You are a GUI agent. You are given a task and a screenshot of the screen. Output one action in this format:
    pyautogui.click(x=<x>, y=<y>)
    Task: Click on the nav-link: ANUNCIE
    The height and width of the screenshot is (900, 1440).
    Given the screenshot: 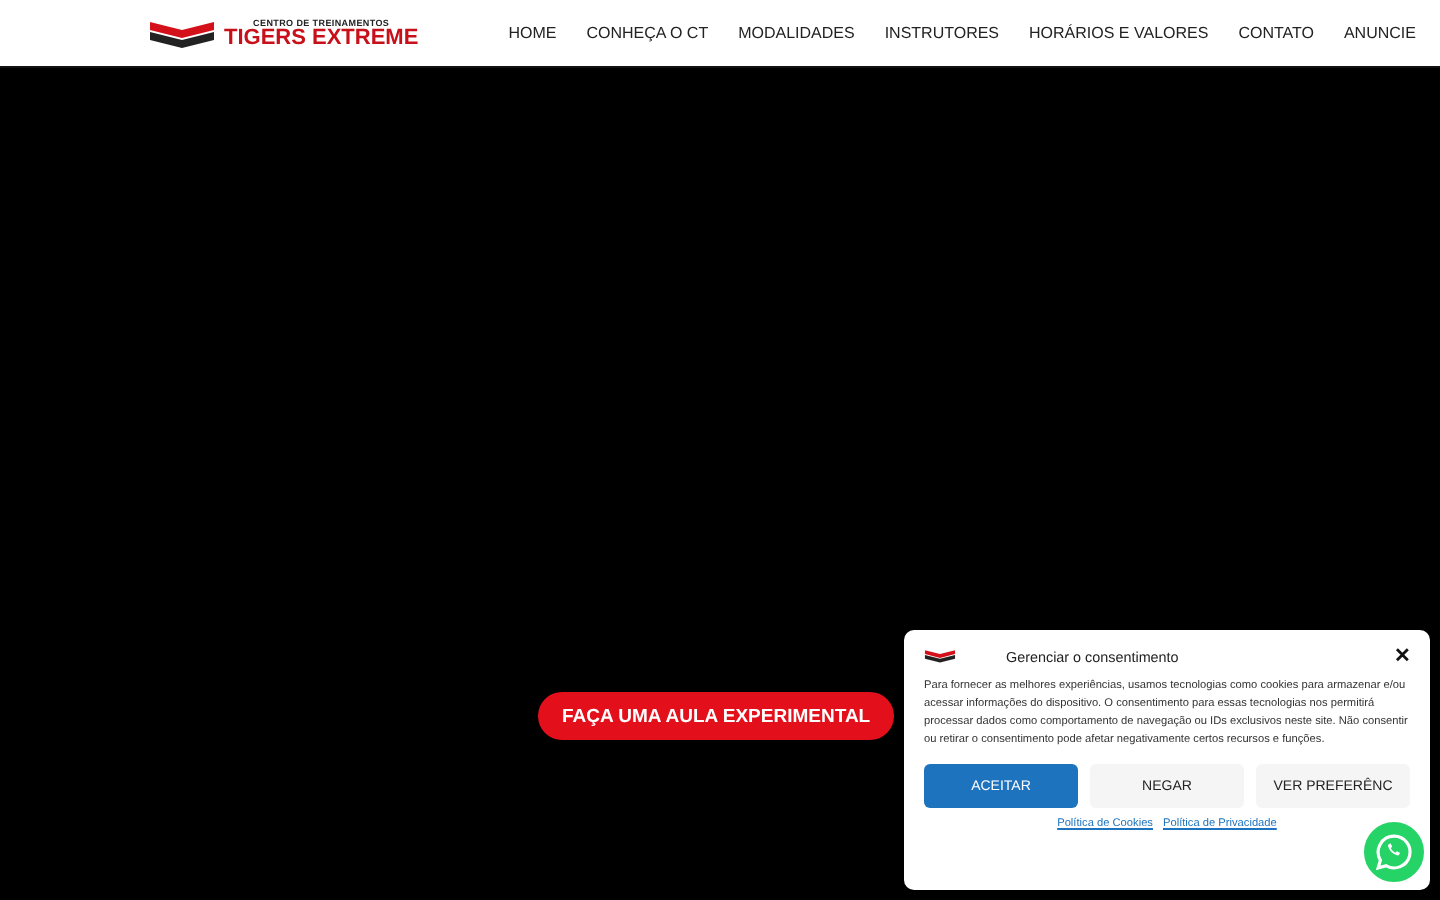 What is the action you would take?
    pyautogui.click(x=1379, y=33)
    